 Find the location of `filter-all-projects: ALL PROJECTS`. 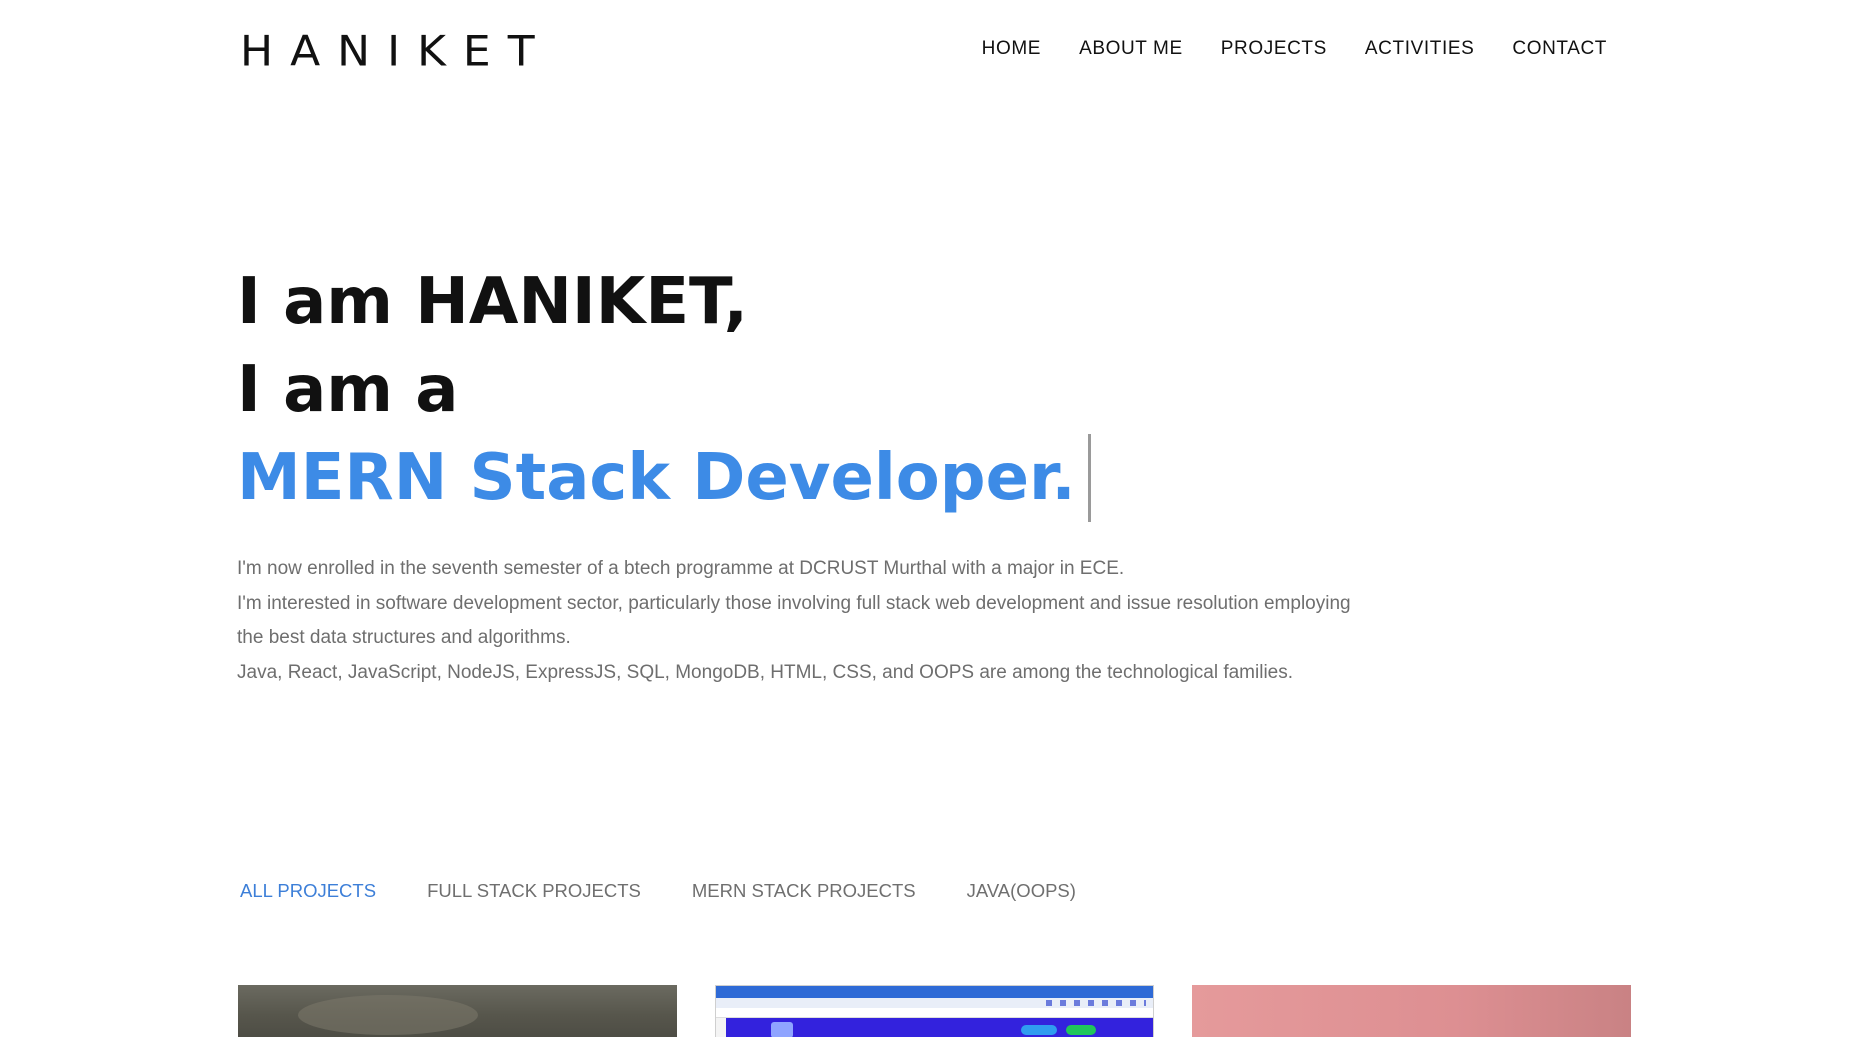

filter-all-projects: ALL PROJECTS is located at coordinates (308, 891).